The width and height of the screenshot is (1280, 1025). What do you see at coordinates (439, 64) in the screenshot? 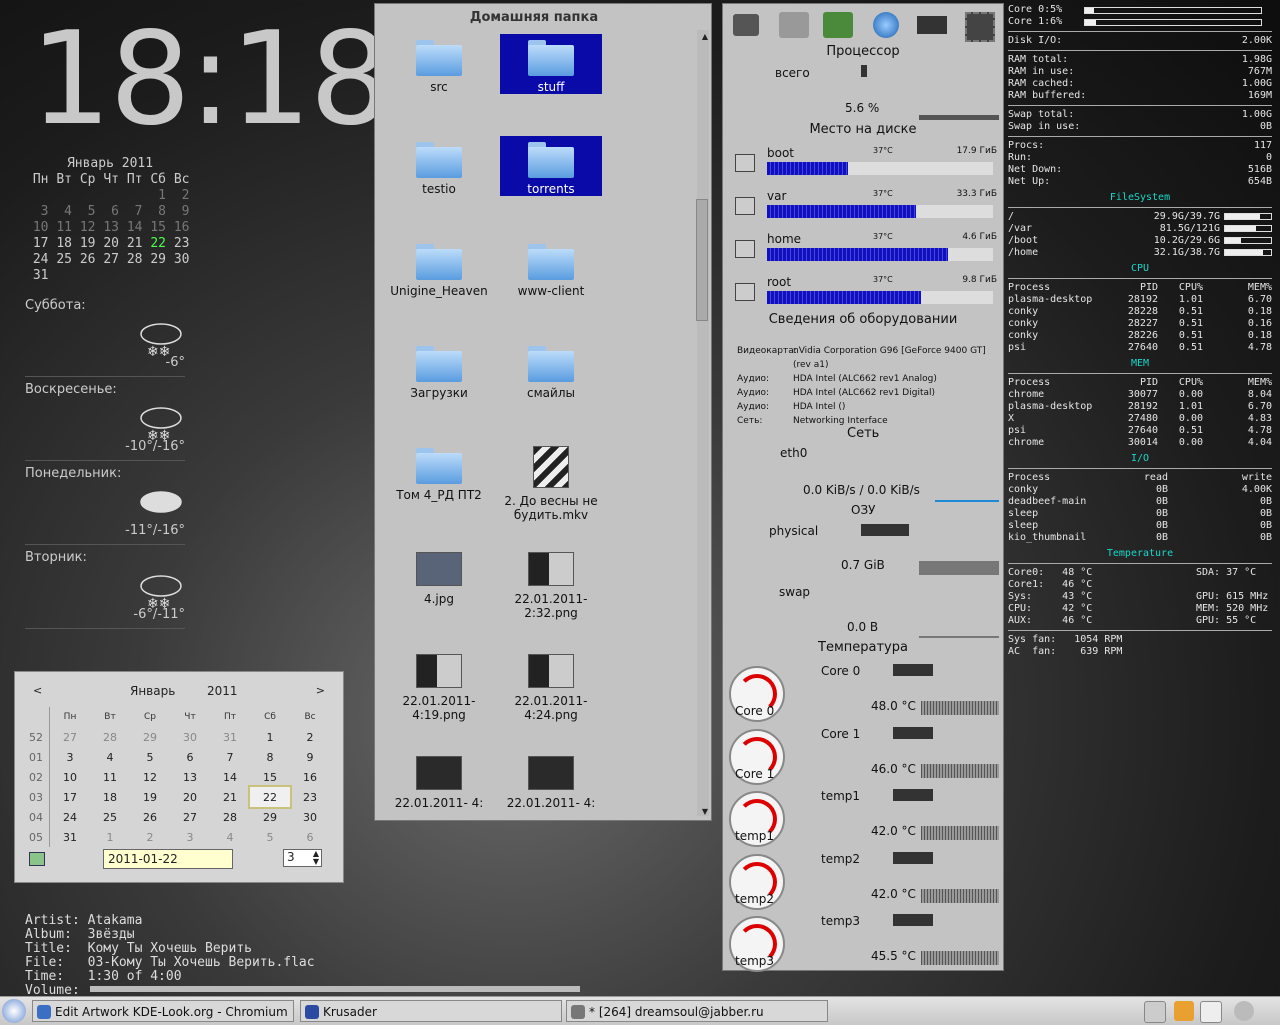
I see `file-item: src` at bounding box center [439, 64].